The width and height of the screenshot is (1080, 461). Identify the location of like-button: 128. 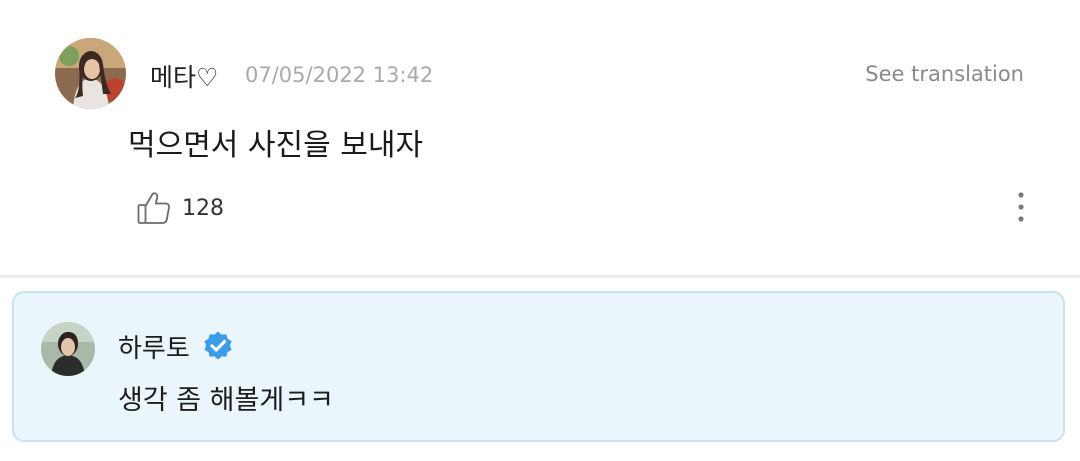
(180, 208).